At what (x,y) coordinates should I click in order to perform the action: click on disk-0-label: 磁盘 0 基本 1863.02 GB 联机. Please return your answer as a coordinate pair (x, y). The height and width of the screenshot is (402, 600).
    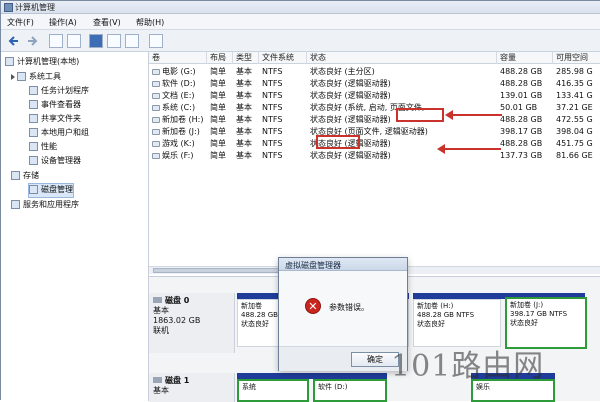
    Looking at the image, I should click on (192, 323).